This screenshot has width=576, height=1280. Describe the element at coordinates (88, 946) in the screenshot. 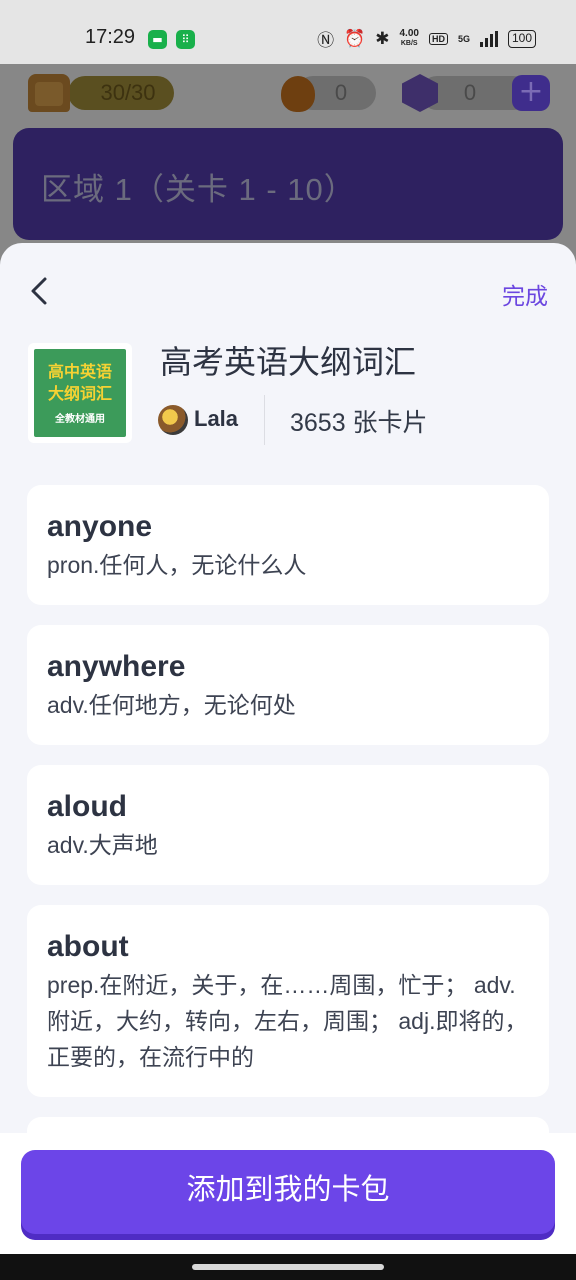

I see `word-text: about` at that location.